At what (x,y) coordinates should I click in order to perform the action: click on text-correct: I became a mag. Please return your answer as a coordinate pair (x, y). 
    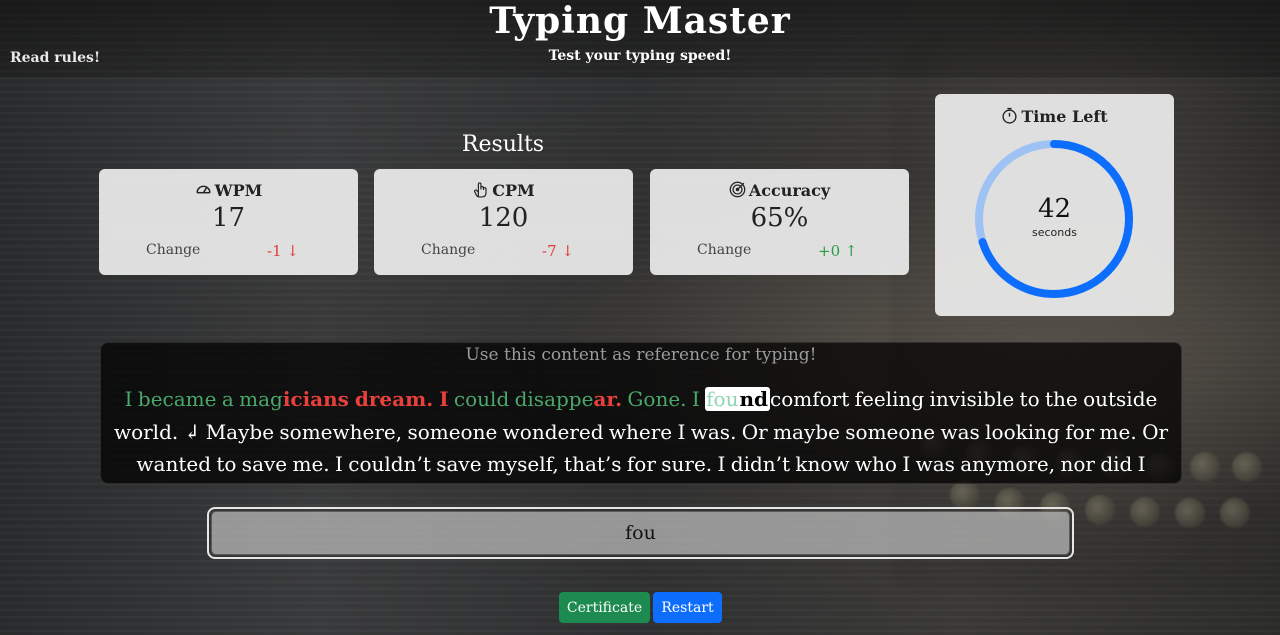
    Looking at the image, I should click on (203, 399).